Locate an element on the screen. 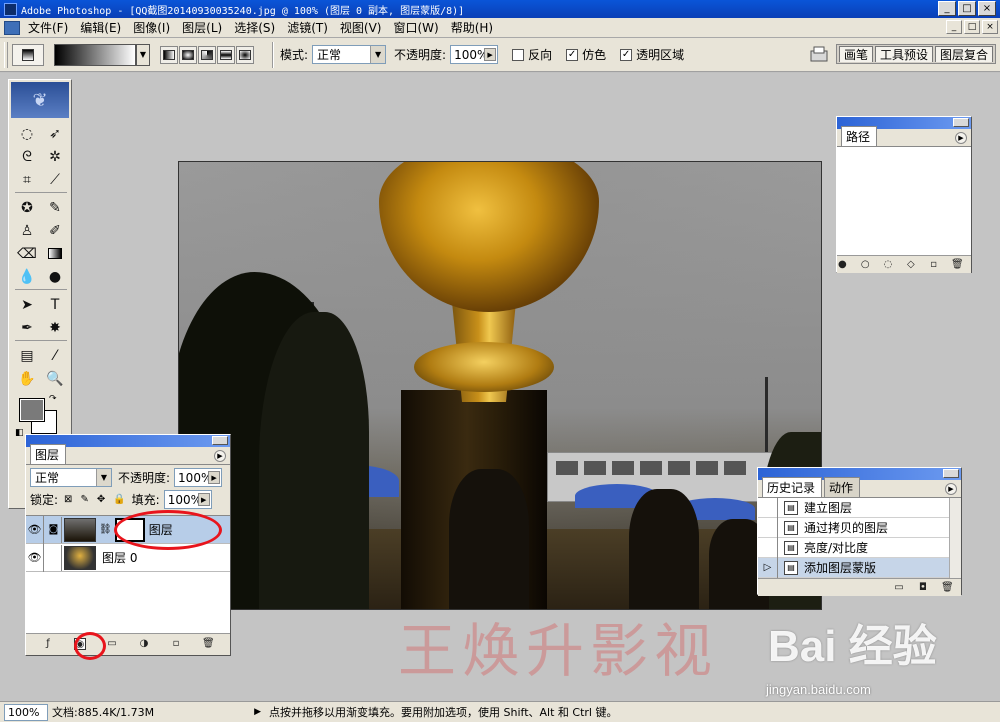 The width and height of the screenshot is (1000, 722). file-browser-icon is located at coordinates (819, 54).